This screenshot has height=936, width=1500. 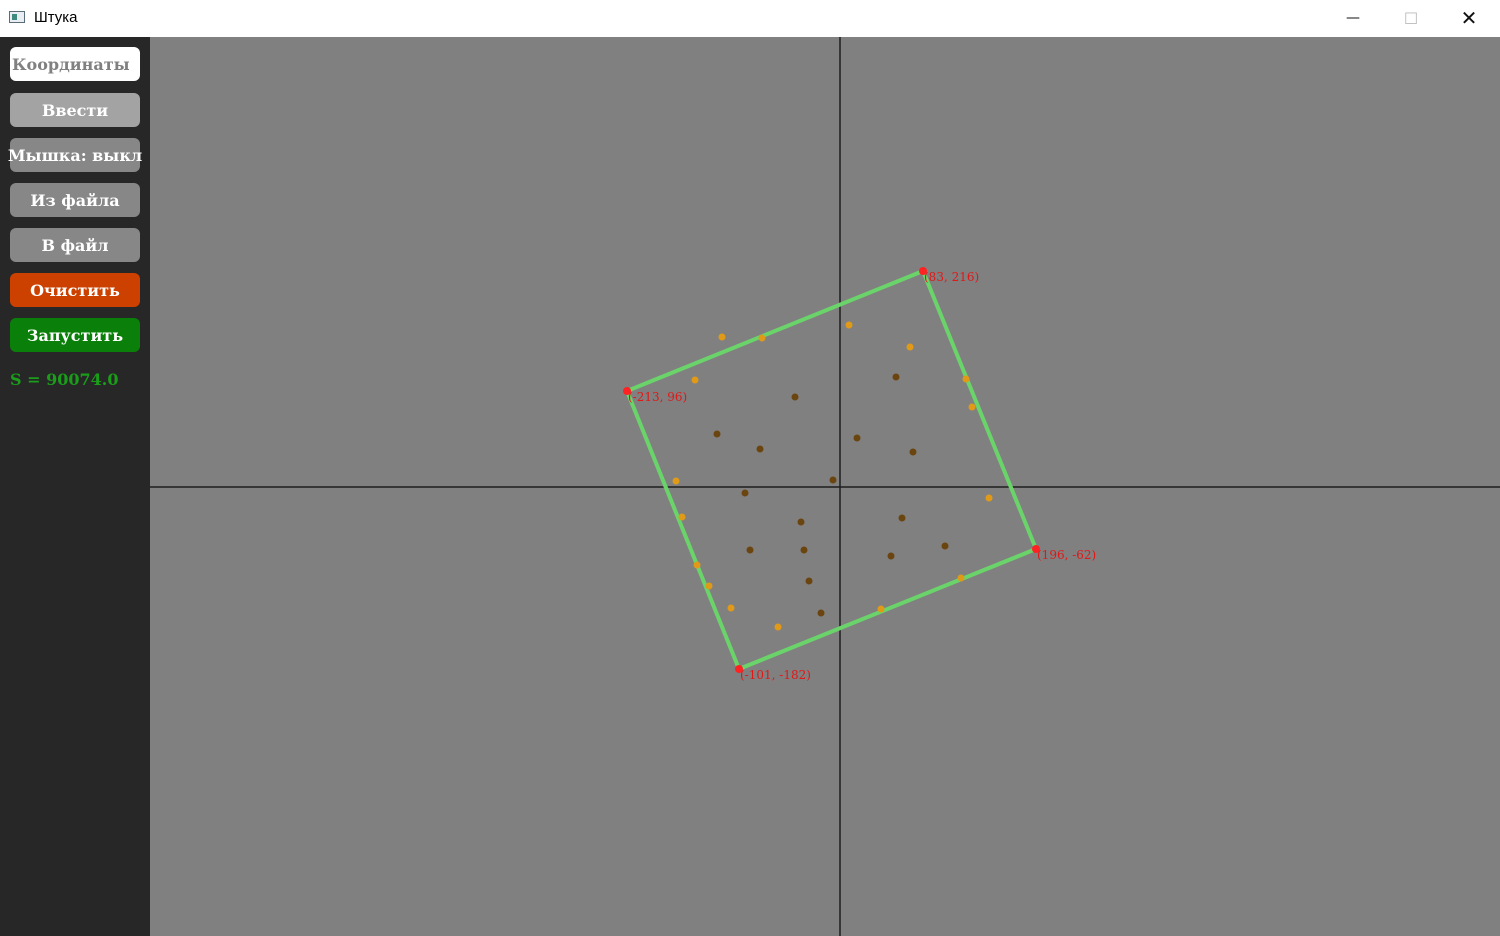 I want to click on area-result: S = 90074.0, so click(x=64, y=379).